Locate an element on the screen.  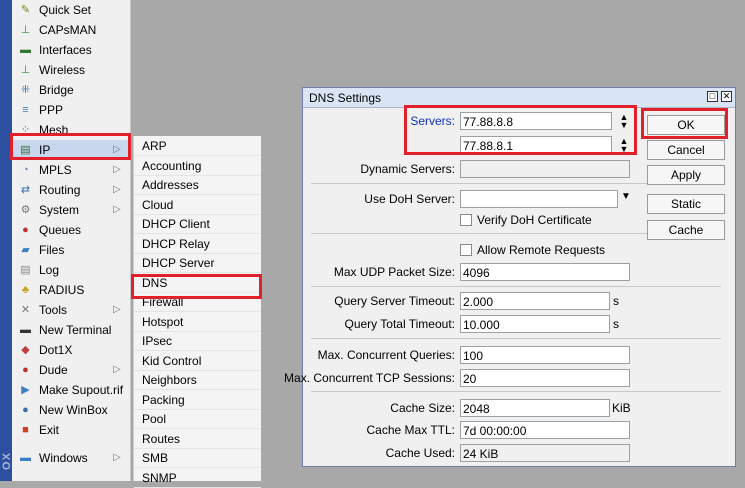
verify-doh-checkbox is located at coordinates (466, 220).